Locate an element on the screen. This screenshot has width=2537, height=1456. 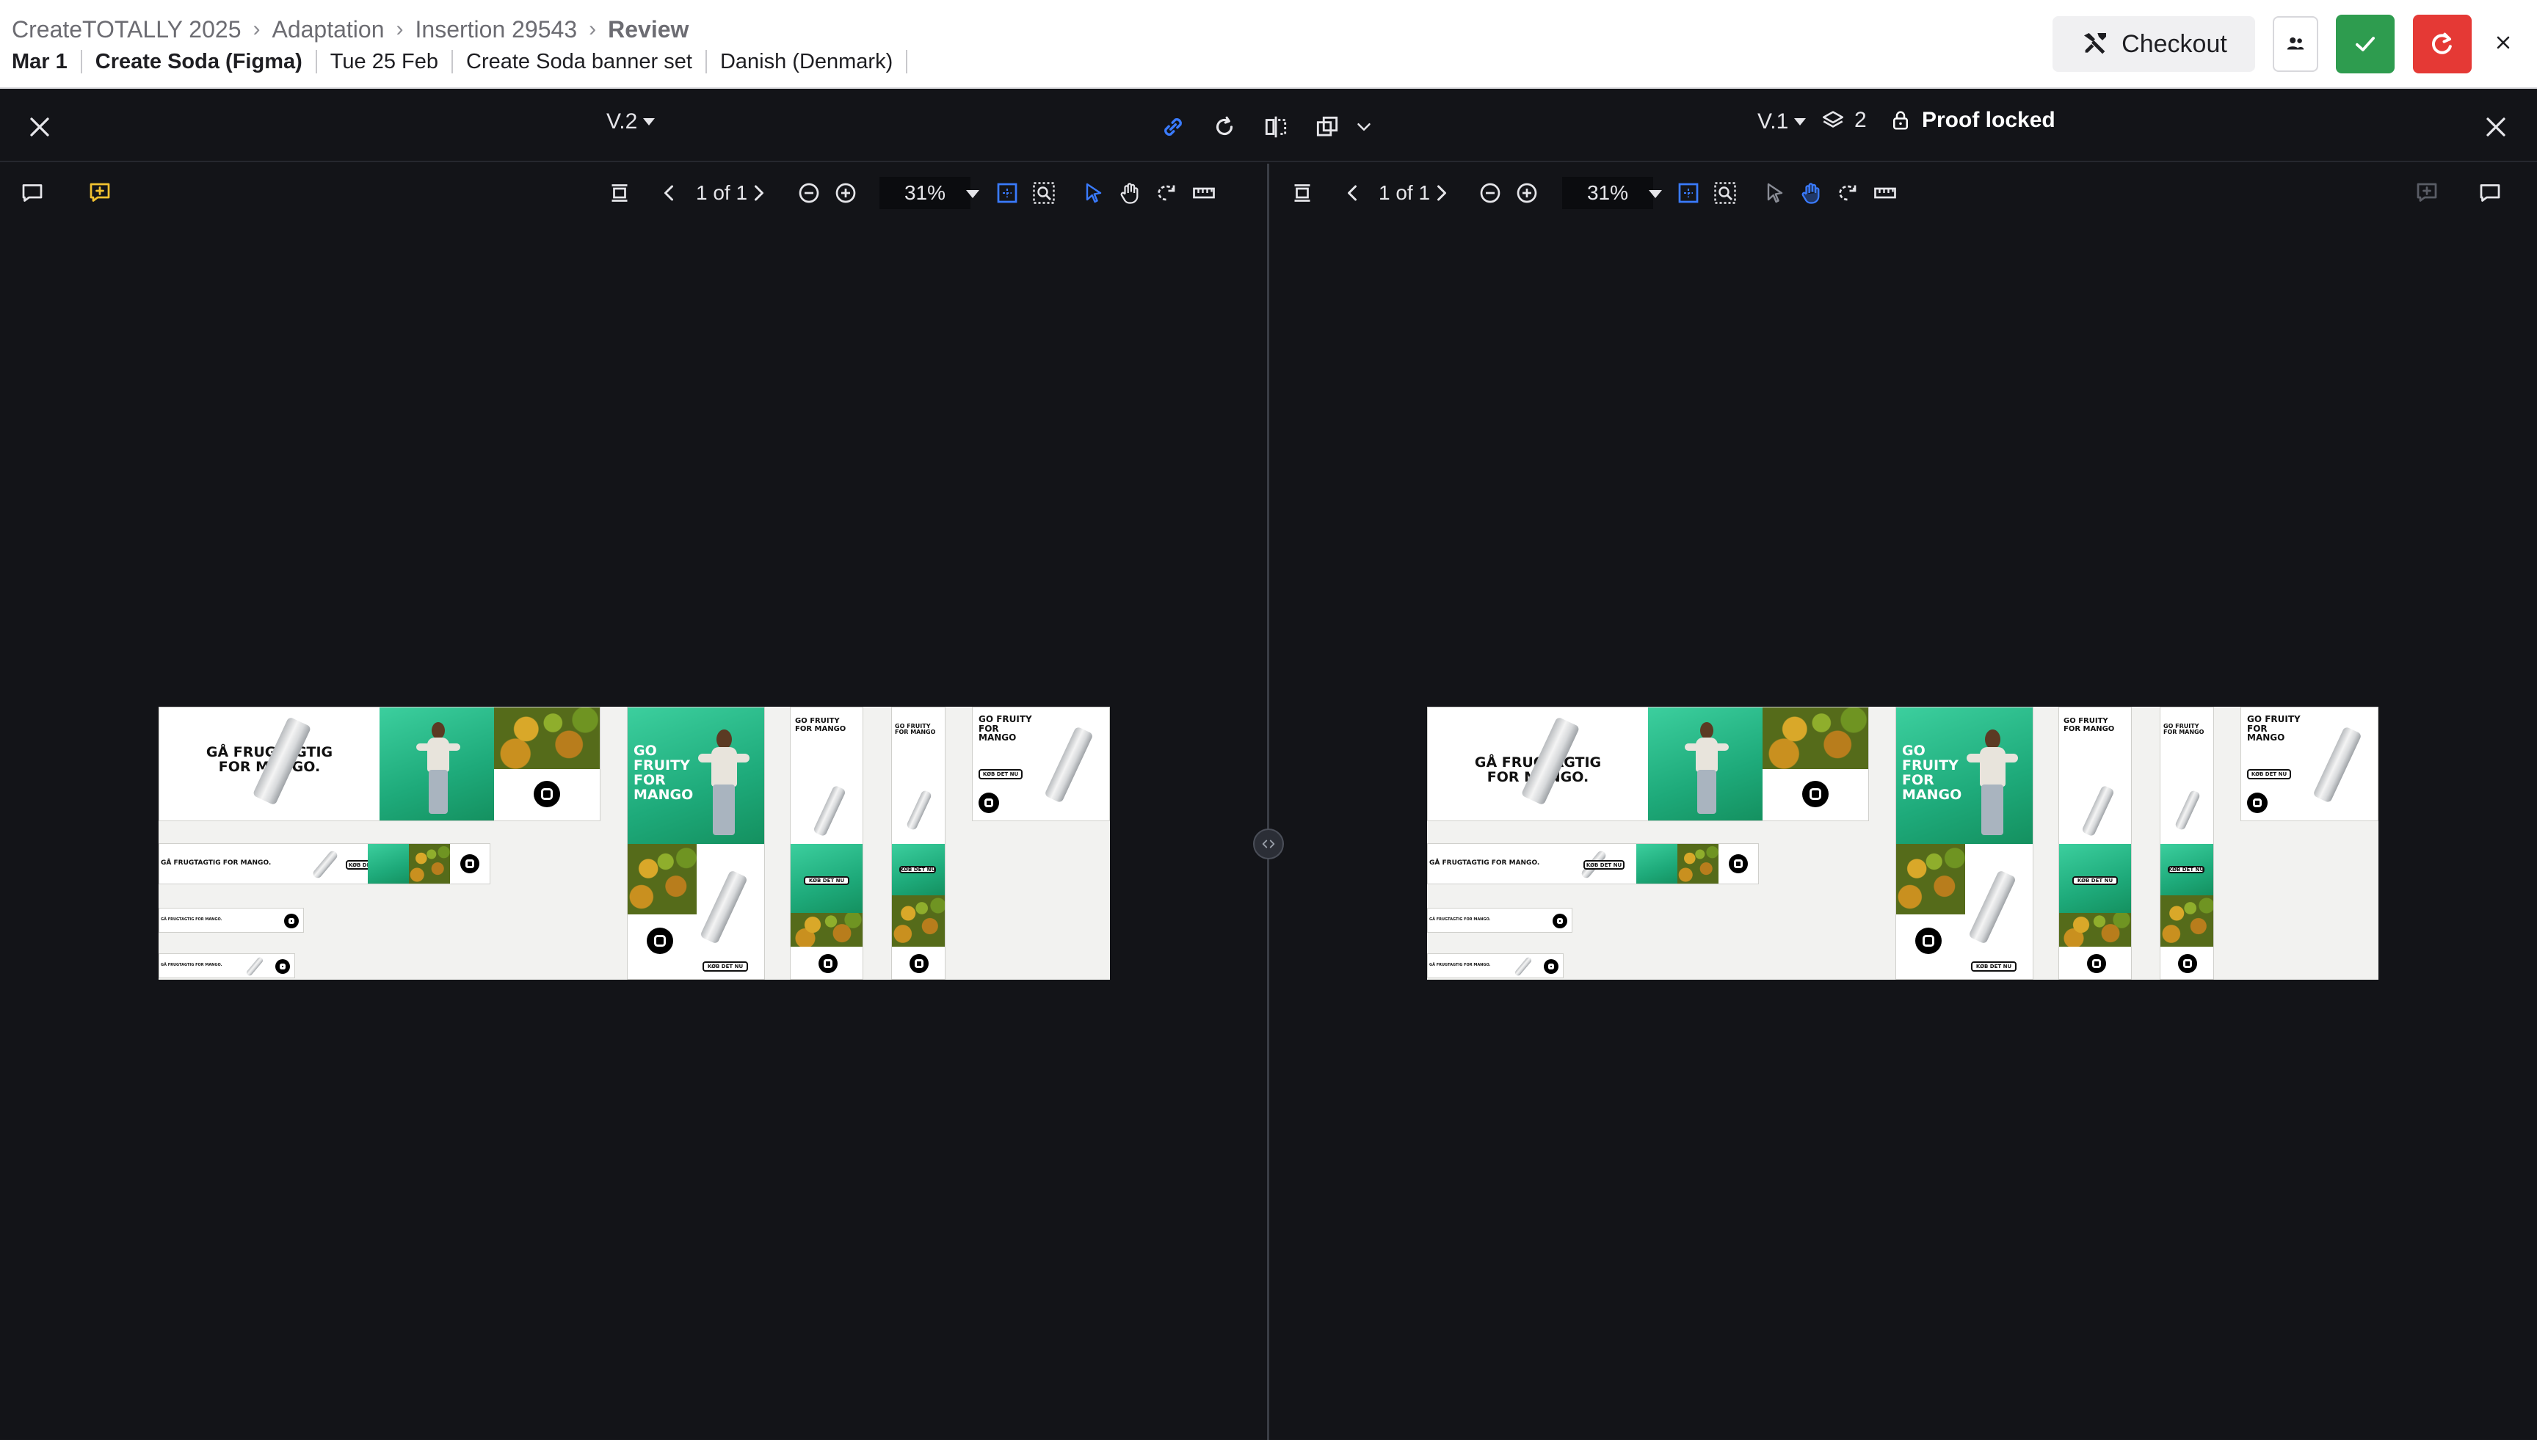
checkout-label: Checkout is located at coordinates (2174, 43).